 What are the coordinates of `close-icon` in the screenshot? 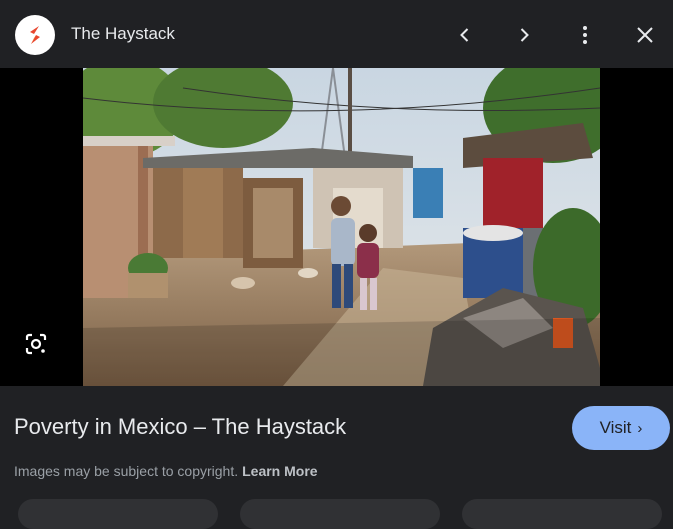 It's located at (645, 35).